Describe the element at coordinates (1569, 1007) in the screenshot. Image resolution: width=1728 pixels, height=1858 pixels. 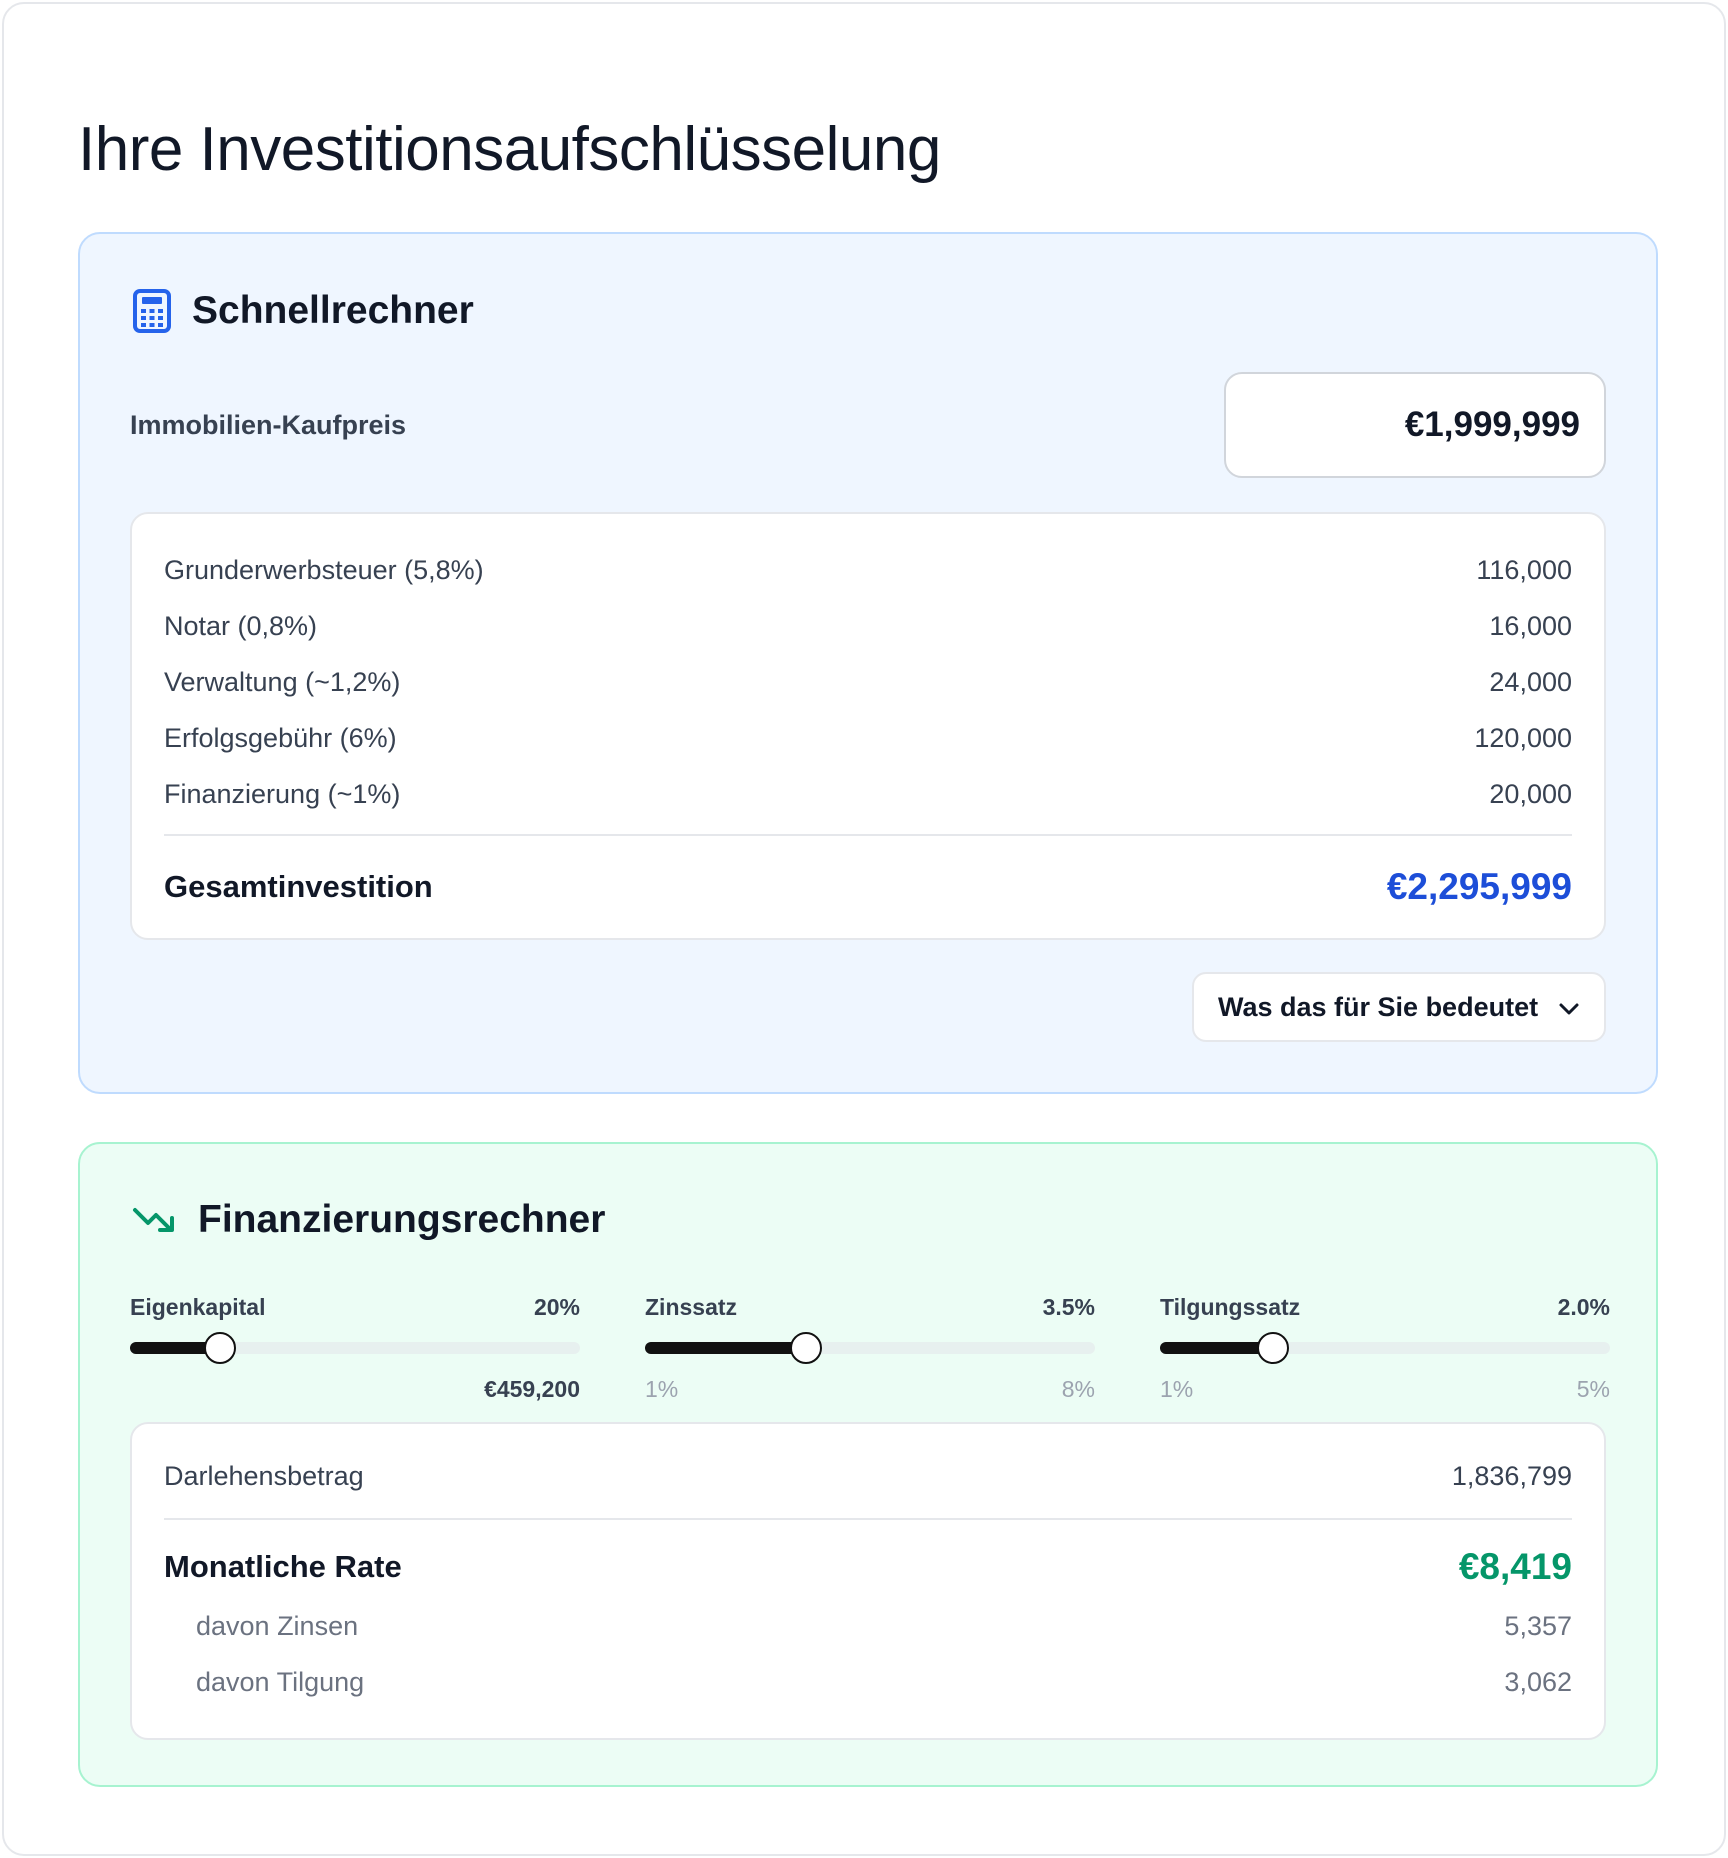
I see `chevron-down-icon` at that location.